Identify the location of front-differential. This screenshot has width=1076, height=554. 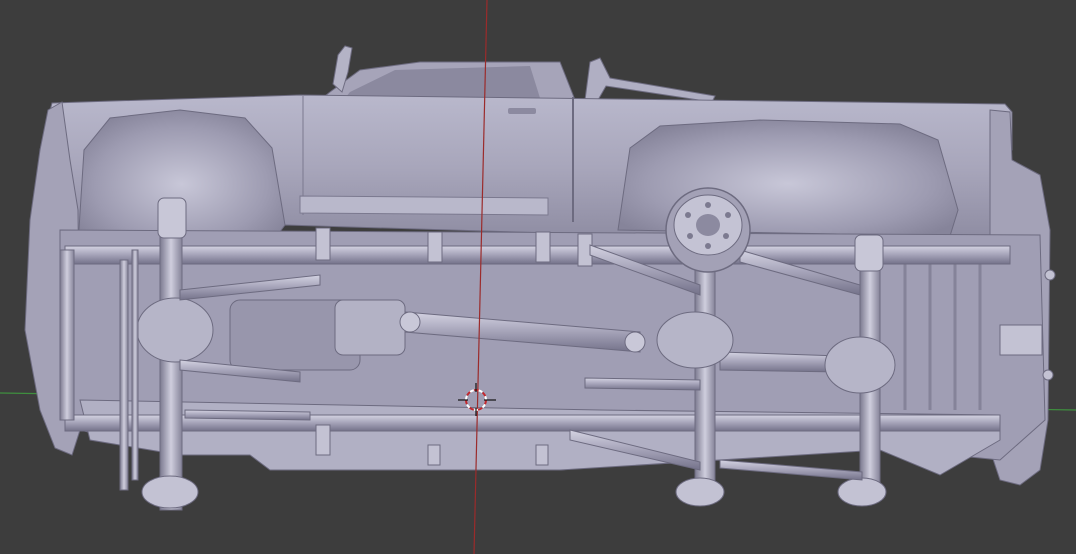
(175, 330).